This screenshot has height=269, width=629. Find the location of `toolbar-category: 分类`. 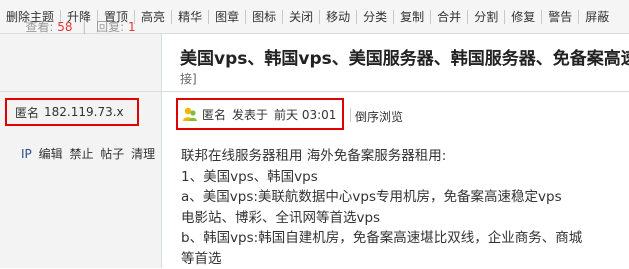

toolbar-category: 分类 is located at coordinates (375, 16).